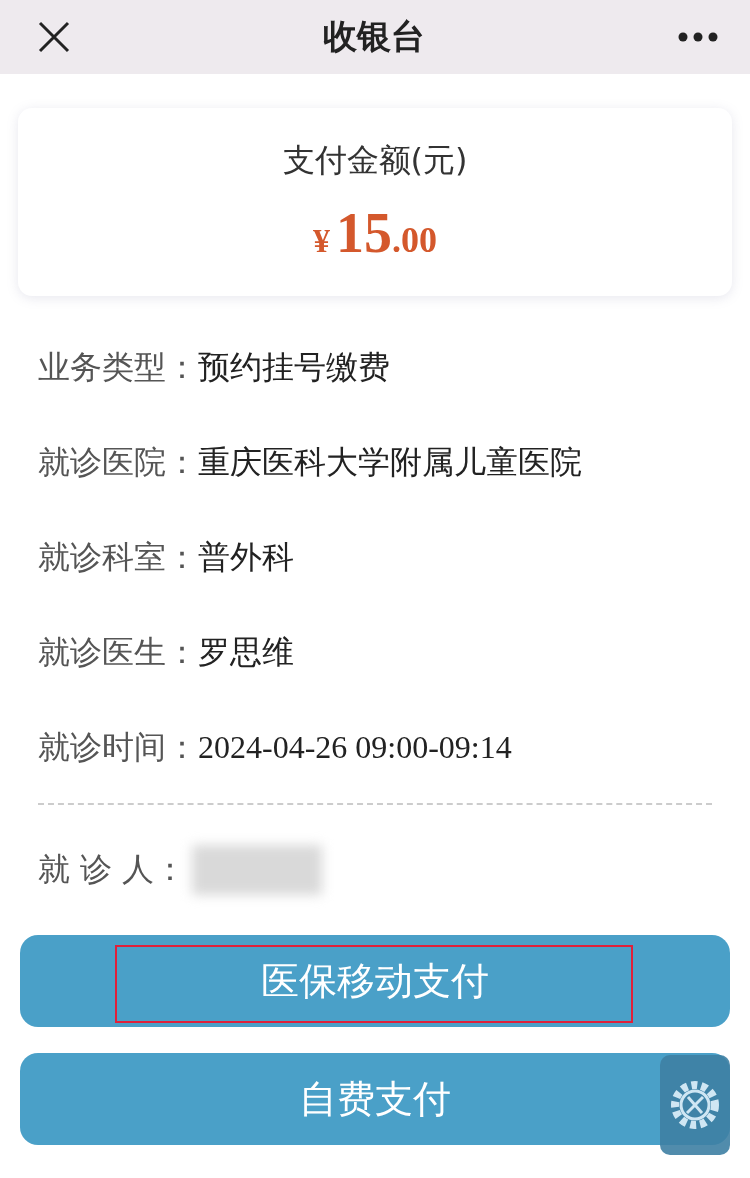 This screenshot has height=1178, width=750. What do you see at coordinates (246, 652) in the screenshot?
I see `detail-value: 罗思维` at bounding box center [246, 652].